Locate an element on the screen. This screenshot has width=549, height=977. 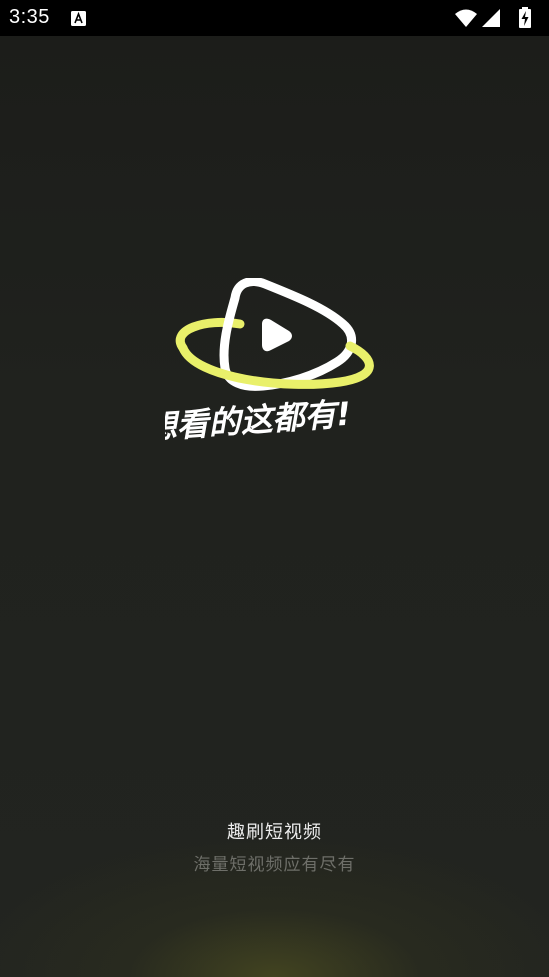
text-a-icon is located at coordinates (78, 18).